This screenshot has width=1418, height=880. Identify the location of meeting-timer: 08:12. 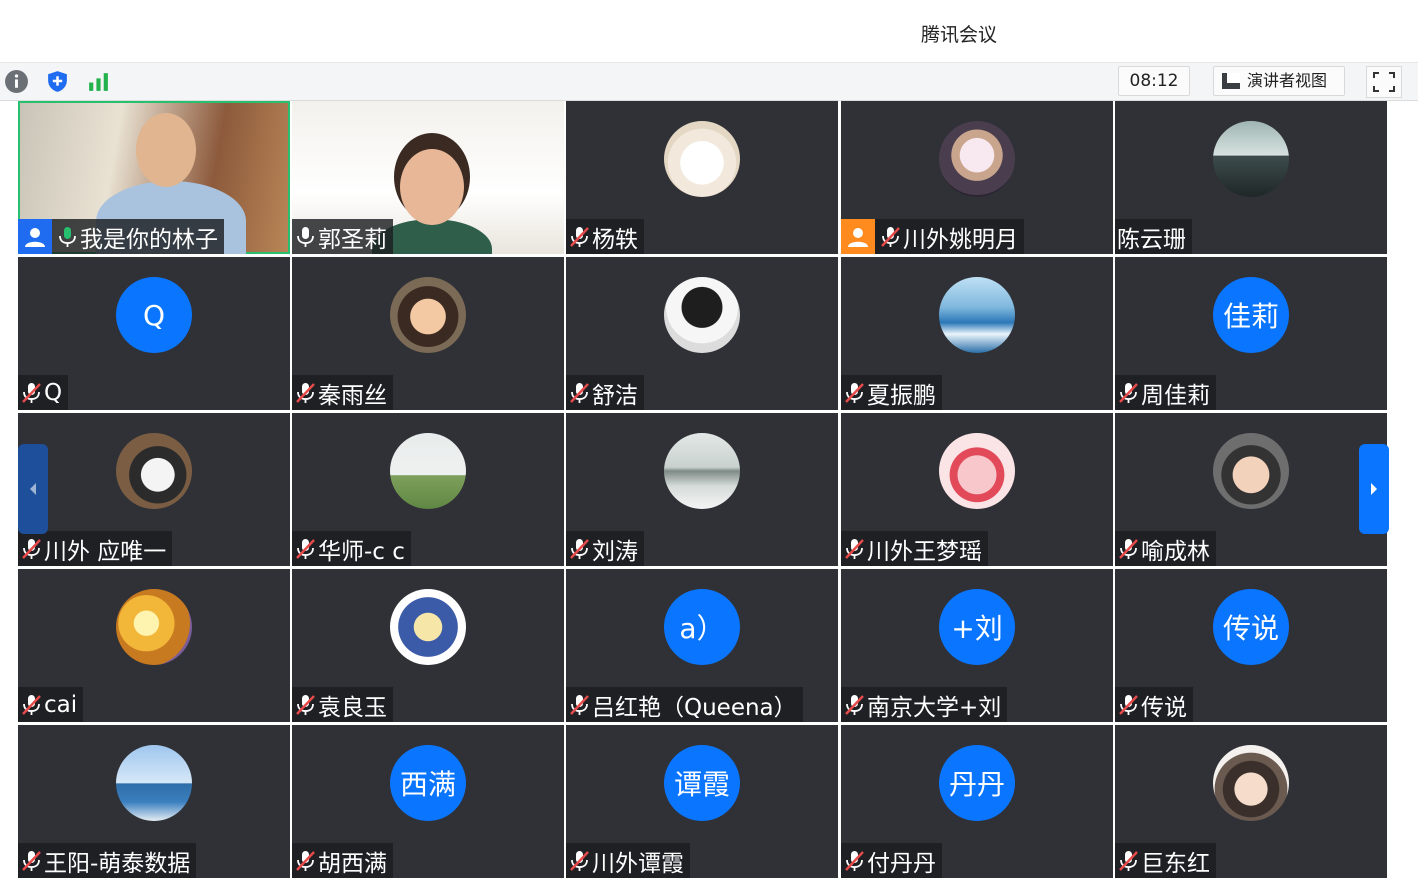
(1154, 81).